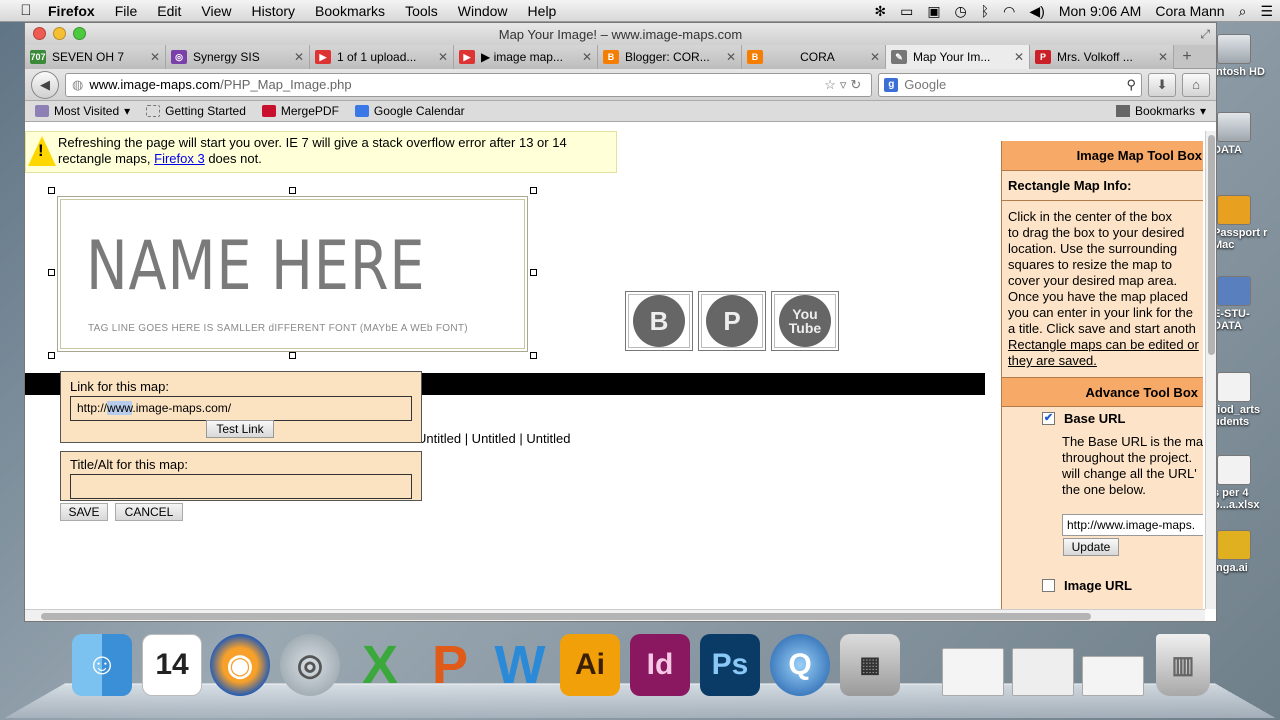 The image size is (1280, 720). Describe the element at coordinates (520, 665) in the screenshot. I see `word-icon: W` at that location.